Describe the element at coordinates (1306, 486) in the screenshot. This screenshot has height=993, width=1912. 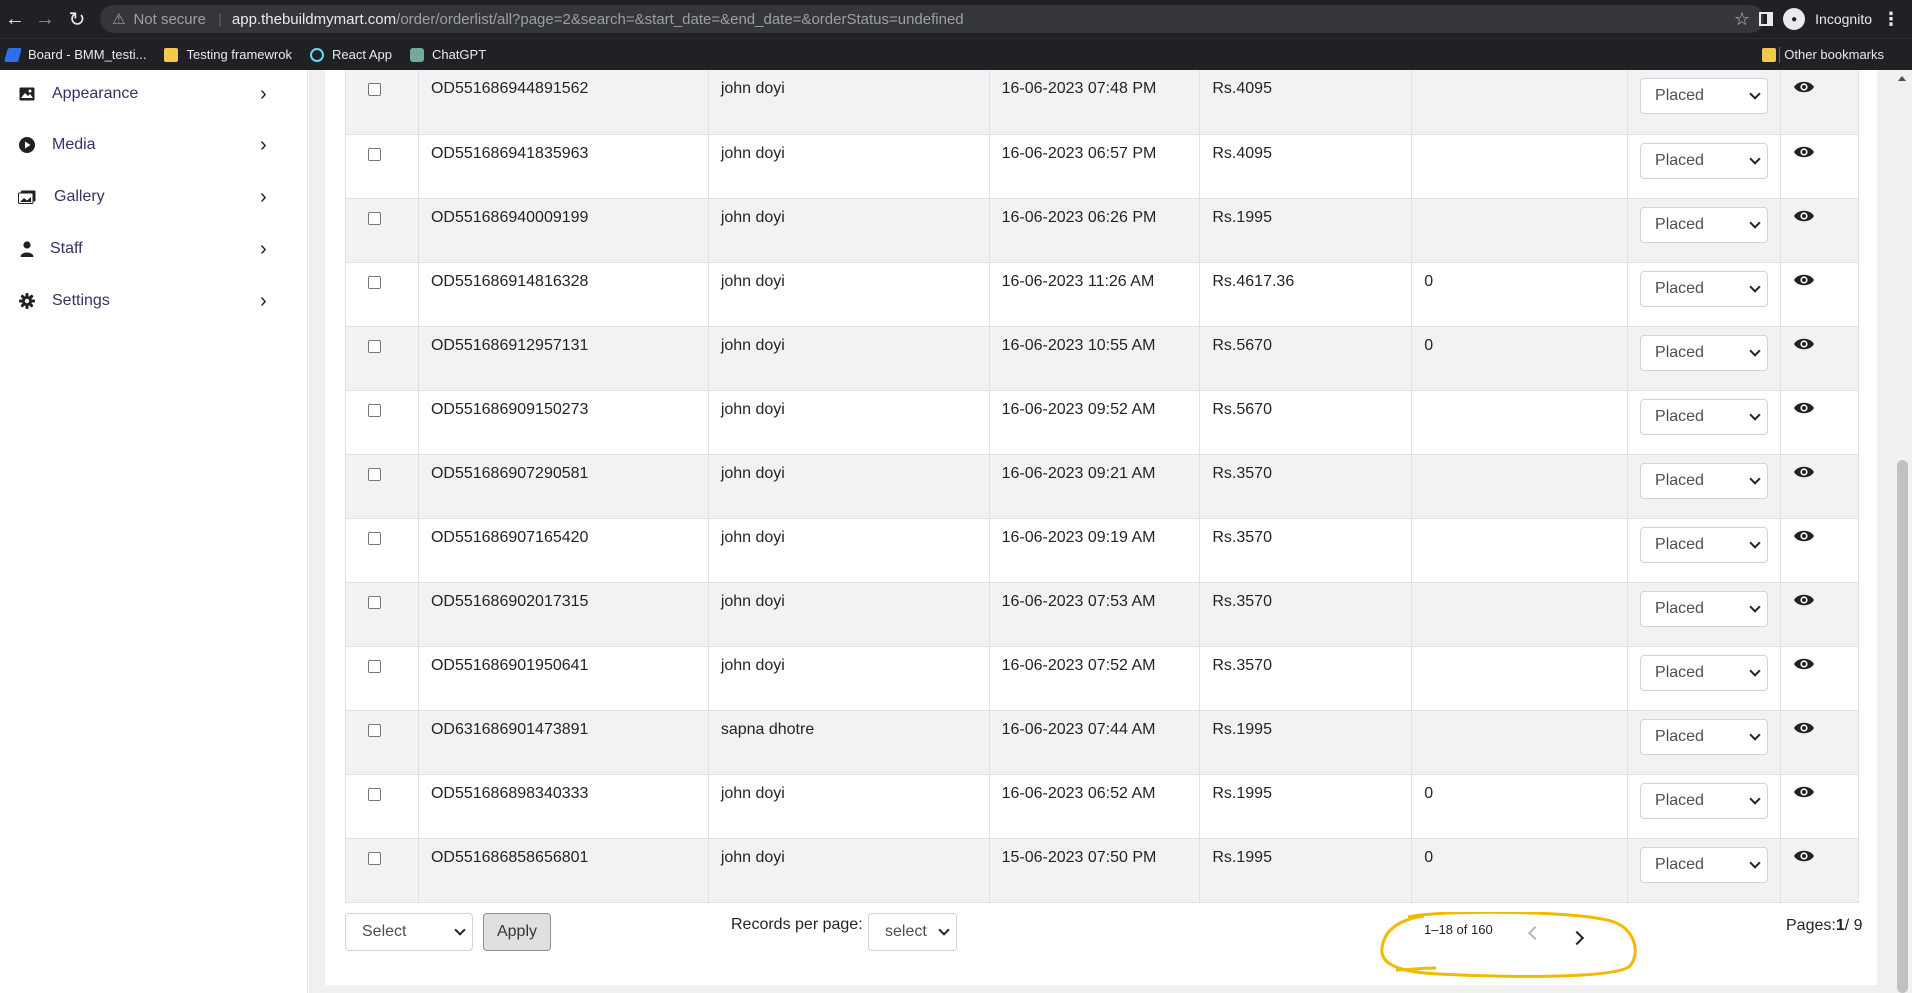
I see `order-amount: Rs.3570` at that location.